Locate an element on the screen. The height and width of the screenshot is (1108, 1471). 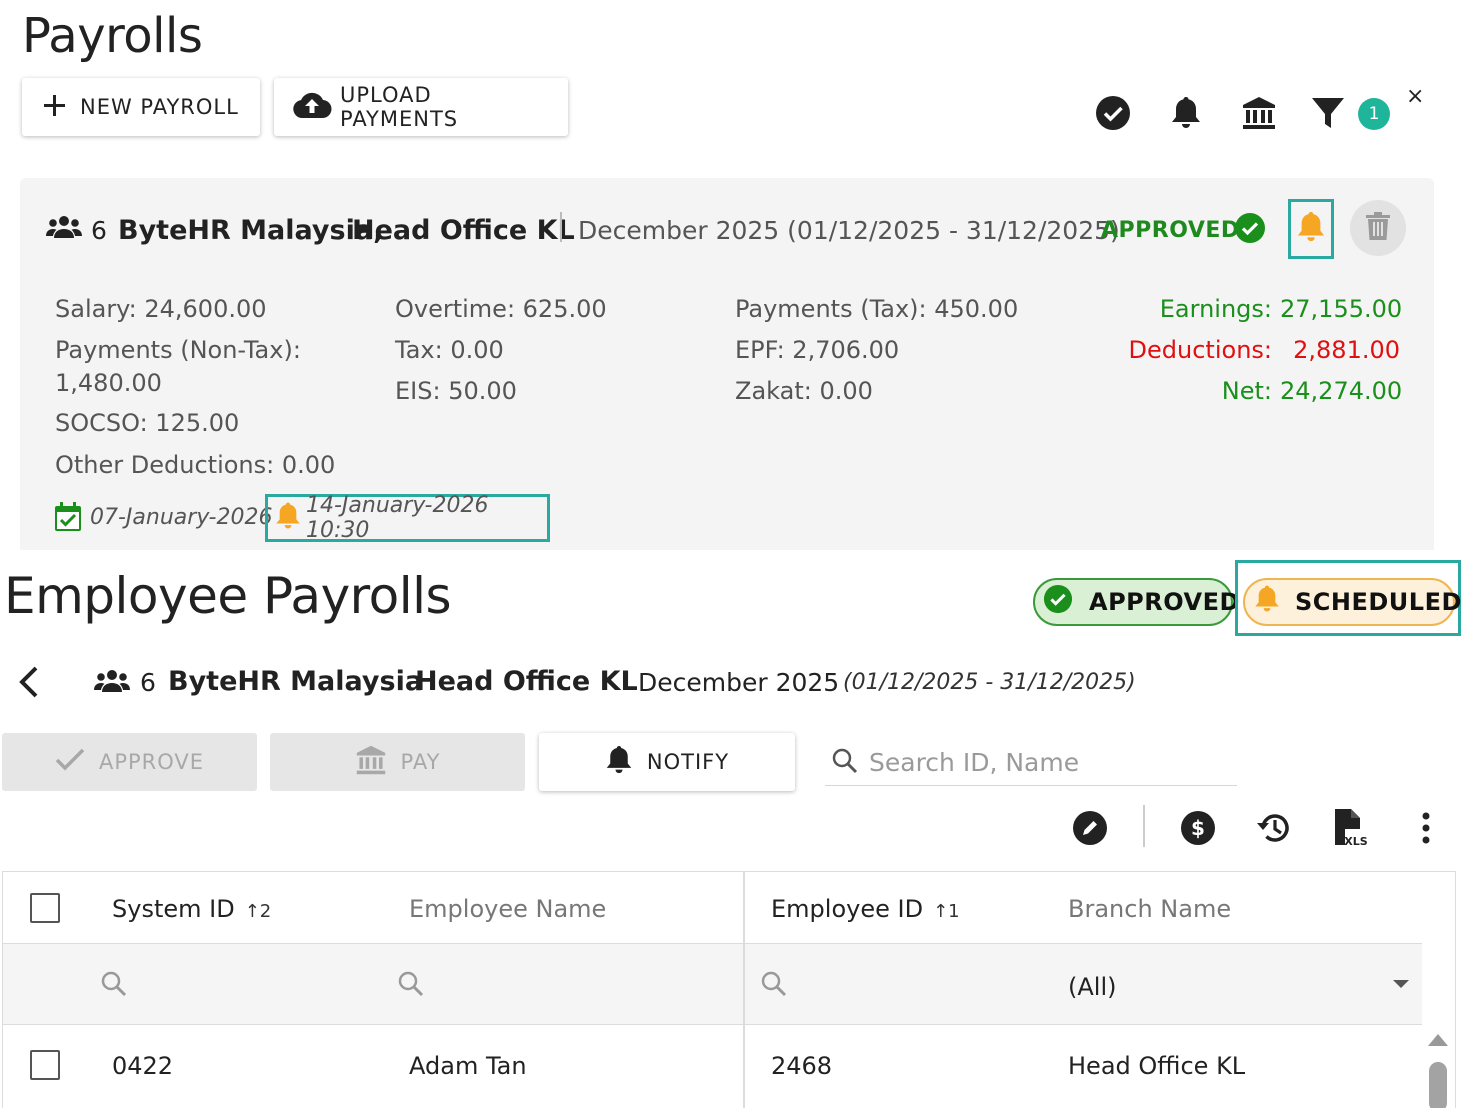
approve-filter-icon is located at coordinates (1113, 113).